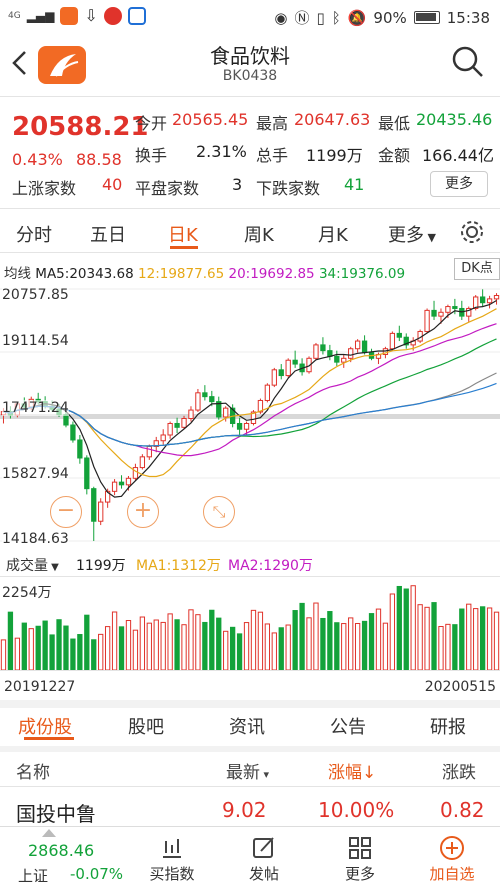 The image size is (500, 888). I want to click on quote-label-turnover: 换手, so click(151, 155).